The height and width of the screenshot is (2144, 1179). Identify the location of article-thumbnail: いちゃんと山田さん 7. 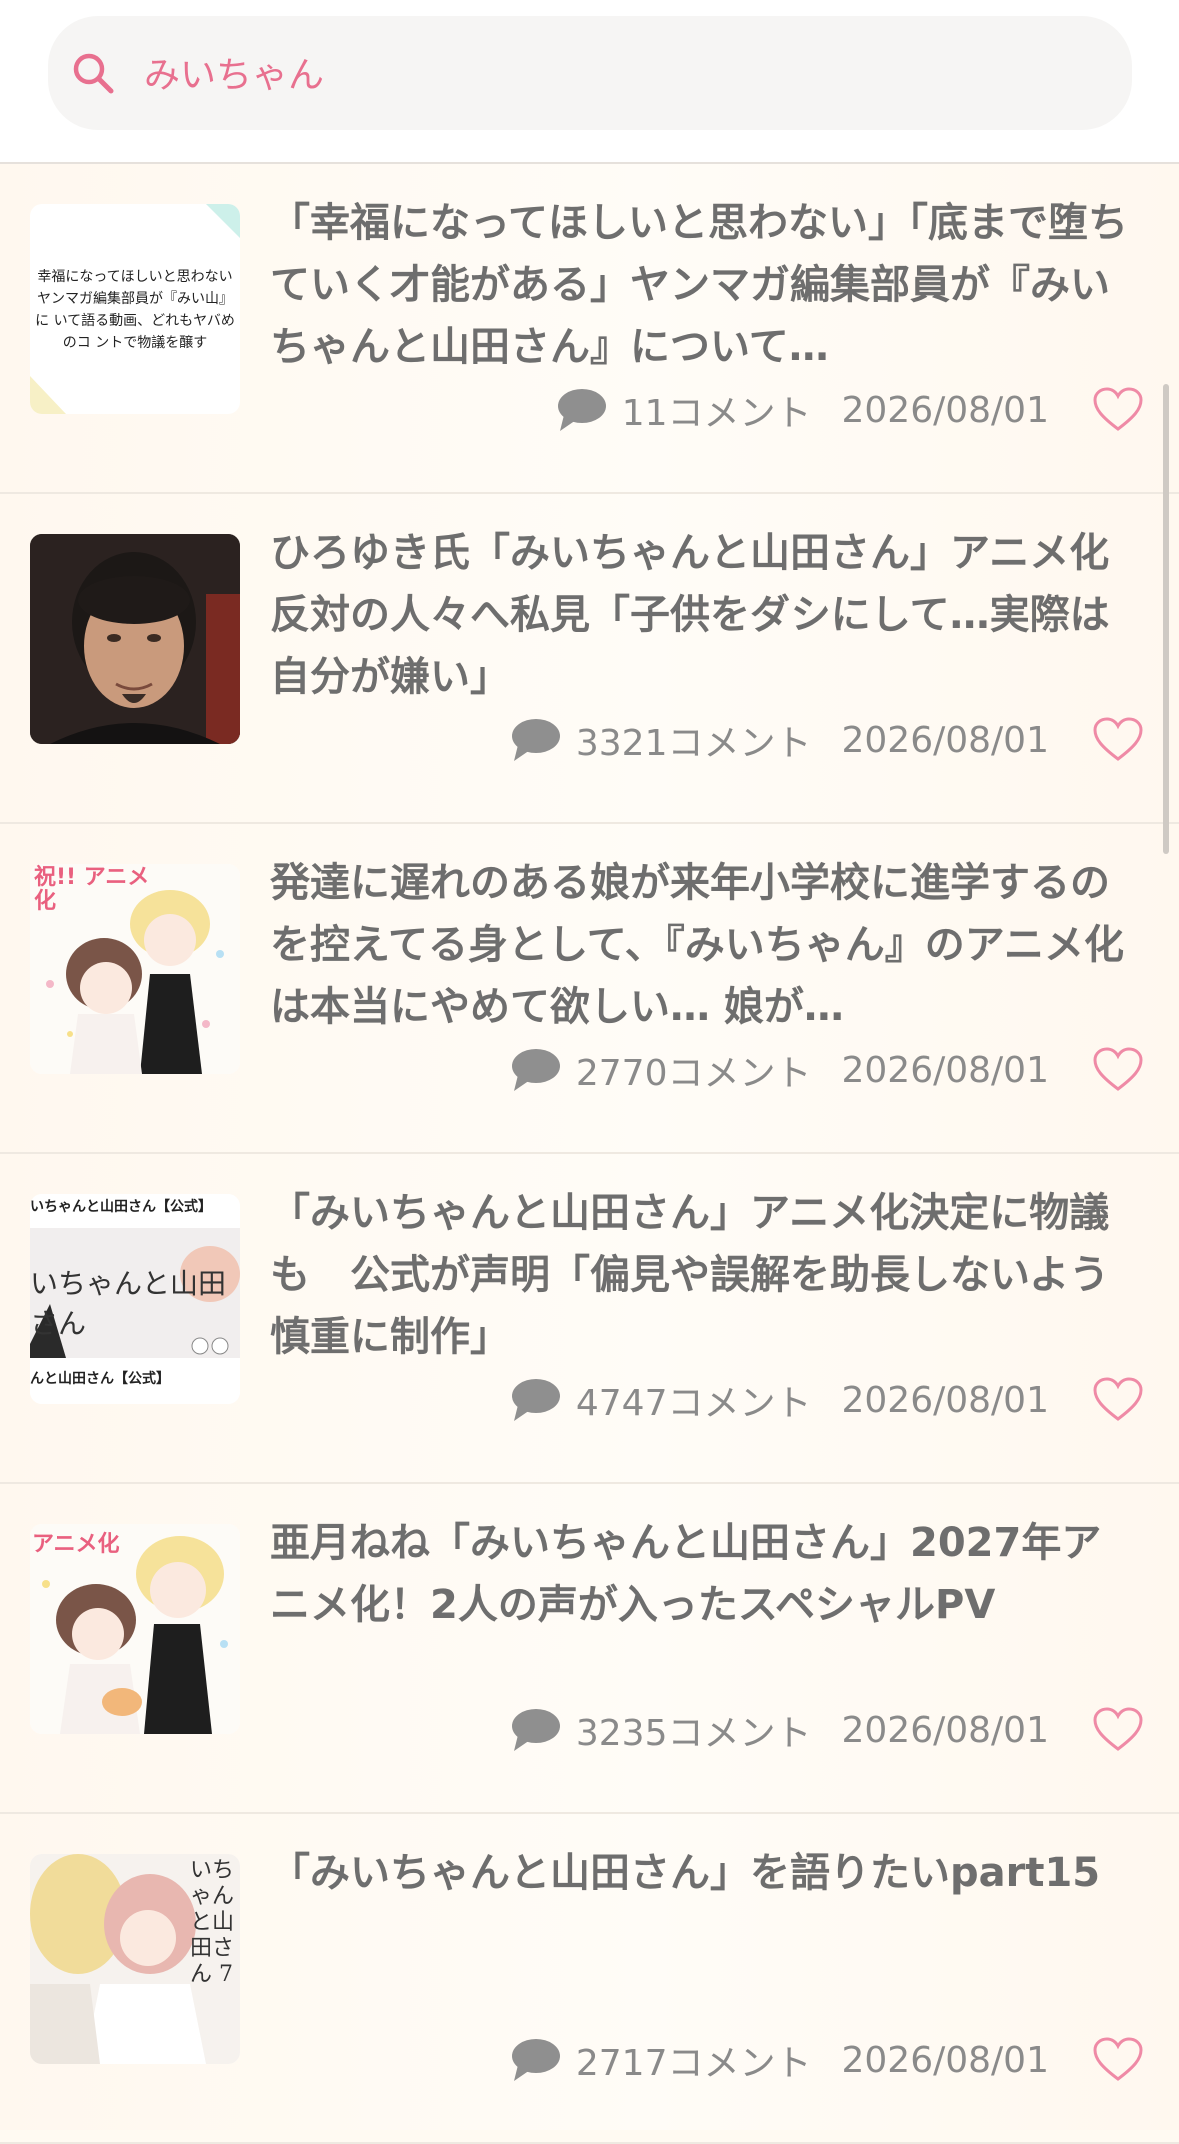
(135, 1959).